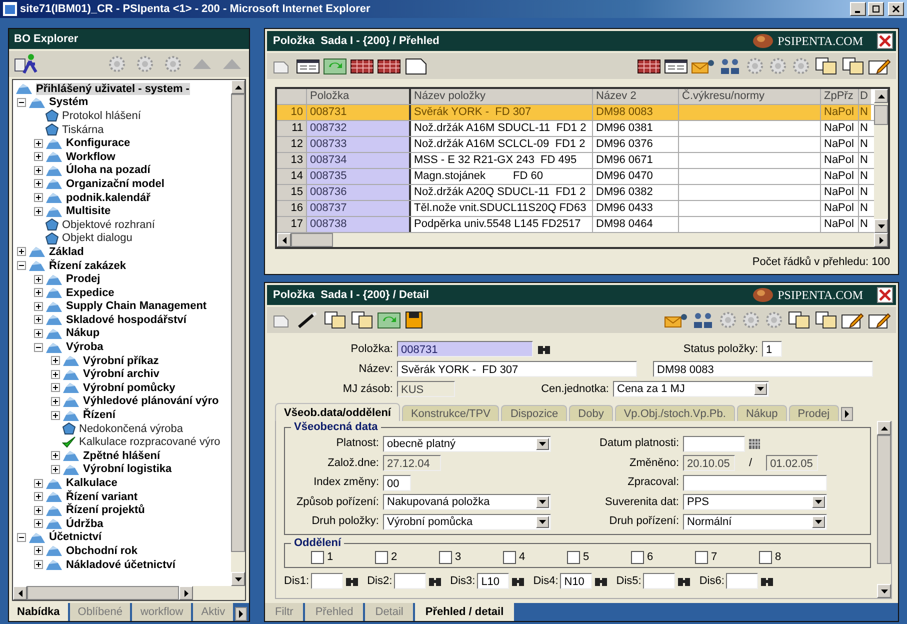 The width and height of the screenshot is (907, 624). Describe the element at coordinates (102, 550) in the screenshot. I see `tree-item: Obchodní rok` at that location.